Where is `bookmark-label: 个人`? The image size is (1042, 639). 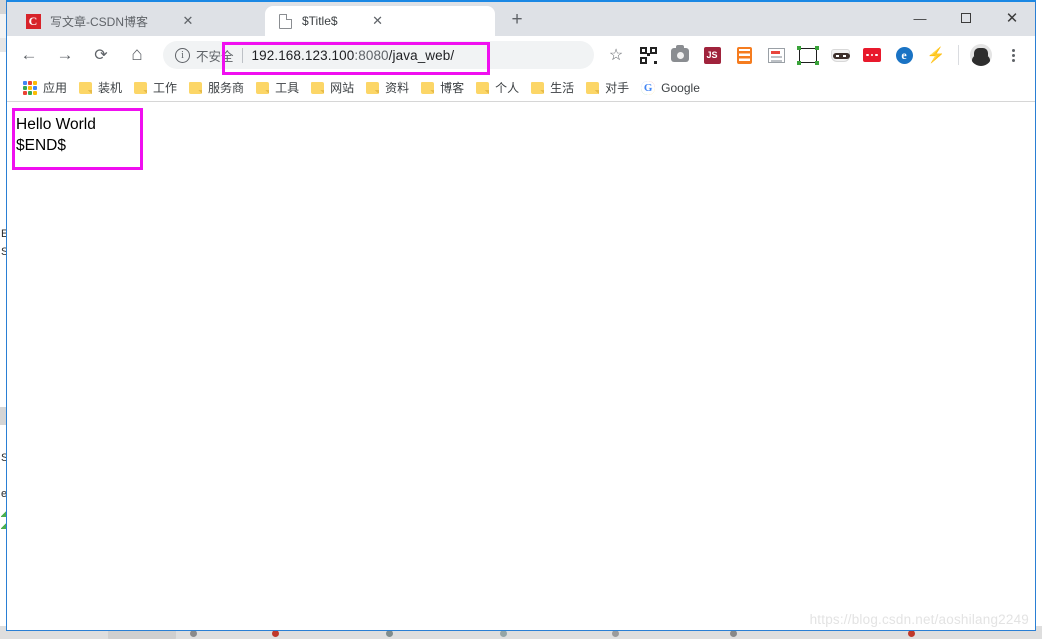 bookmark-label: 个人 is located at coordinates (507, 88).